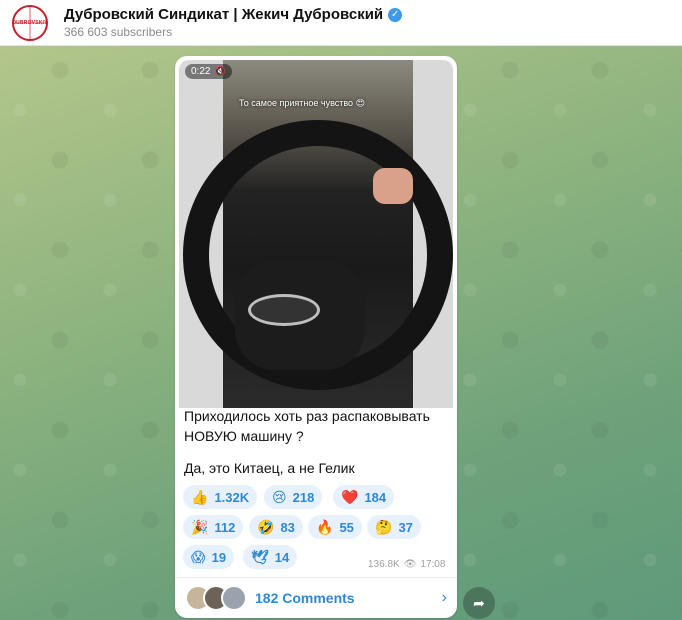  What do you see at coordinates (260, 556) in the screenshot?
I see `dove-icon: 🕊` at bounding box center [260, 556].